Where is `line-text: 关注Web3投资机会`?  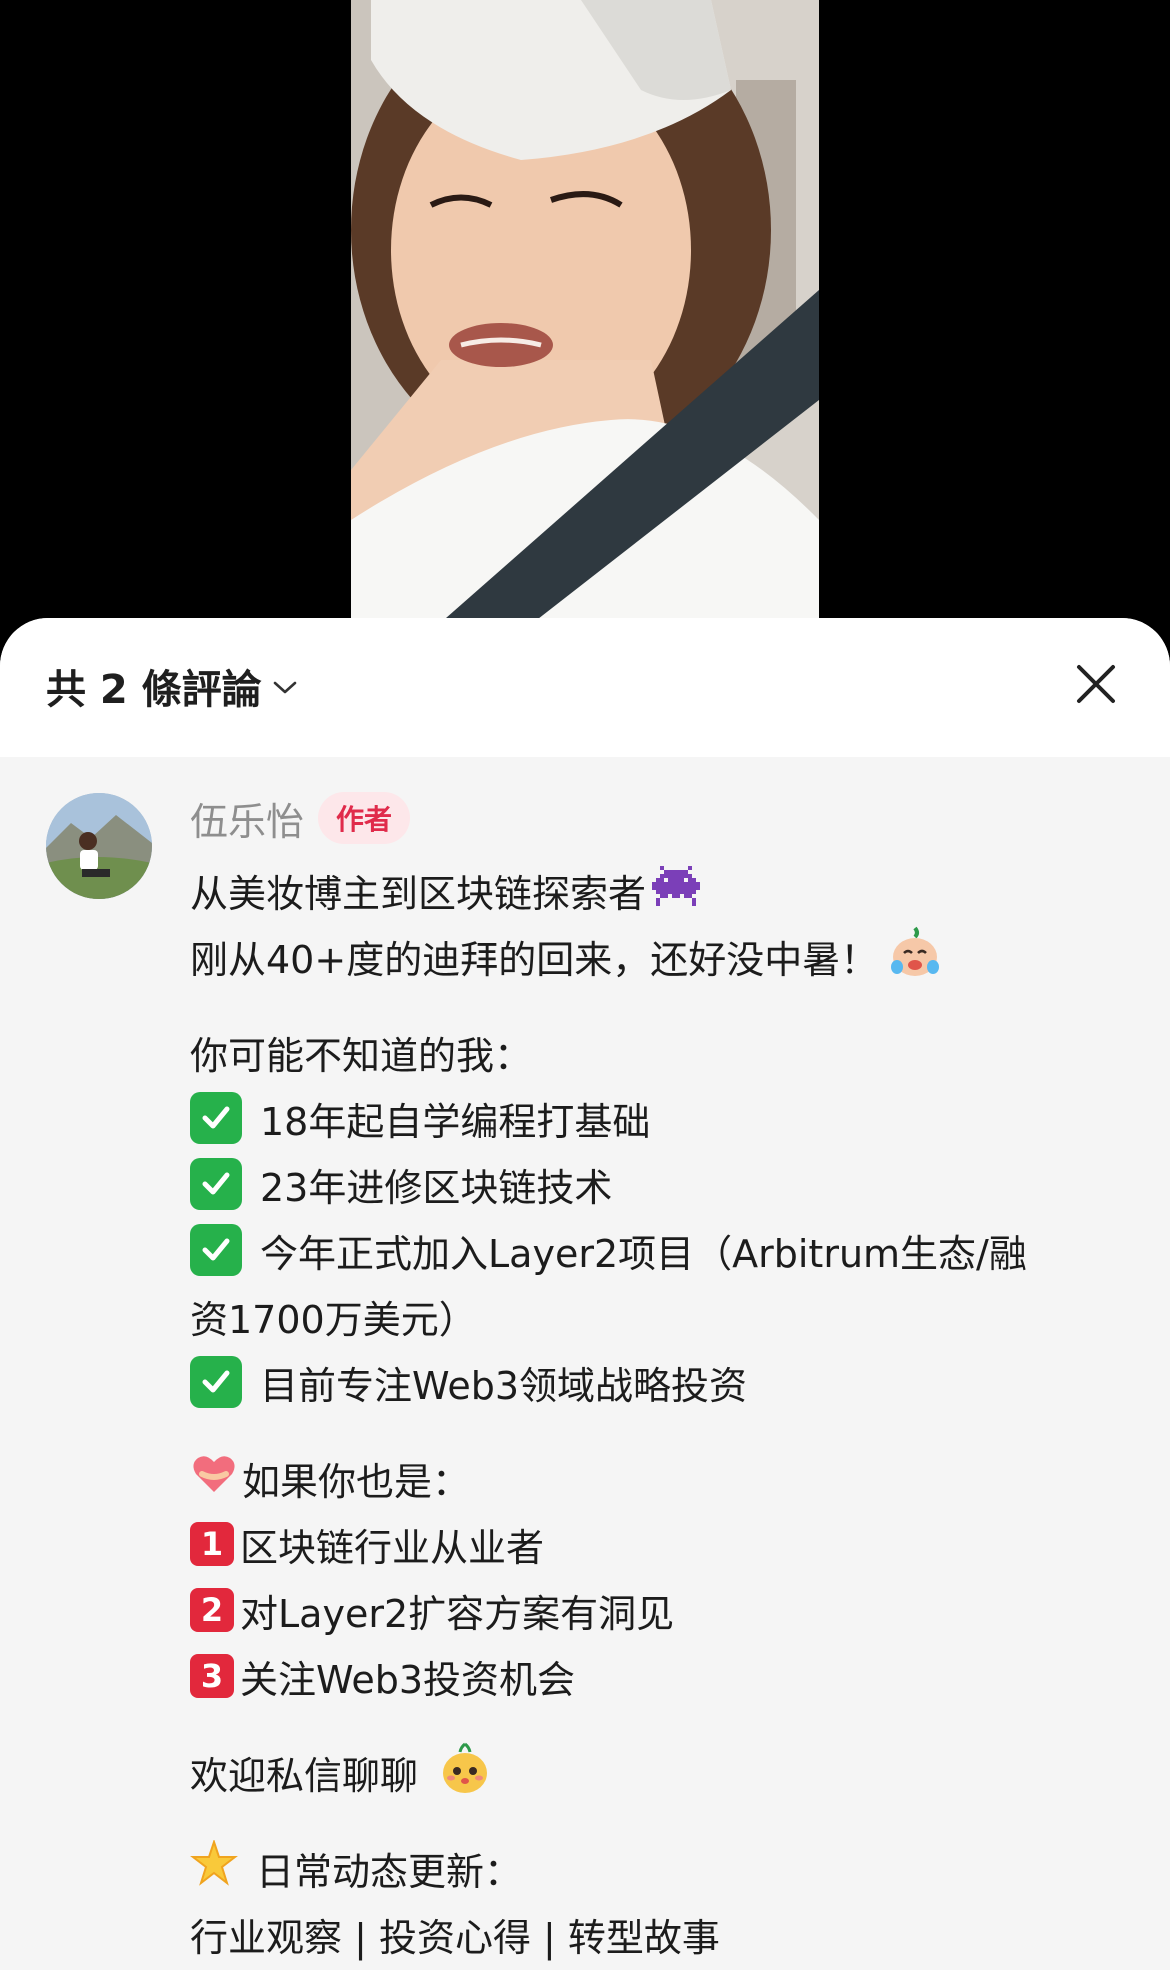
line-text: 关注Web3投资机会 is located at coordinates (408, 1679).